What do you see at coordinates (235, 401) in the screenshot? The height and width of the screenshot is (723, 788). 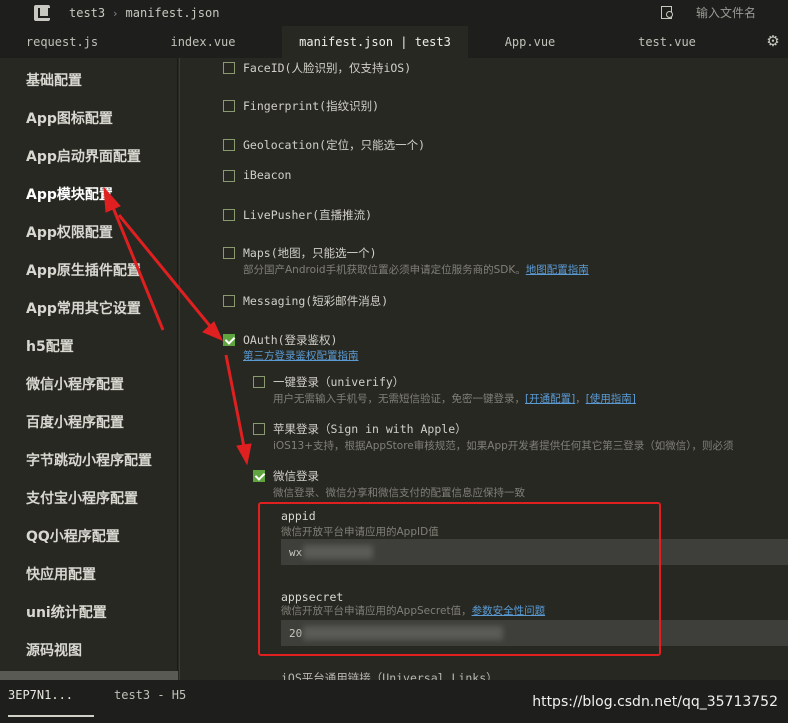 I see `arrow-to-weixin` at bounding box center [235, 401].